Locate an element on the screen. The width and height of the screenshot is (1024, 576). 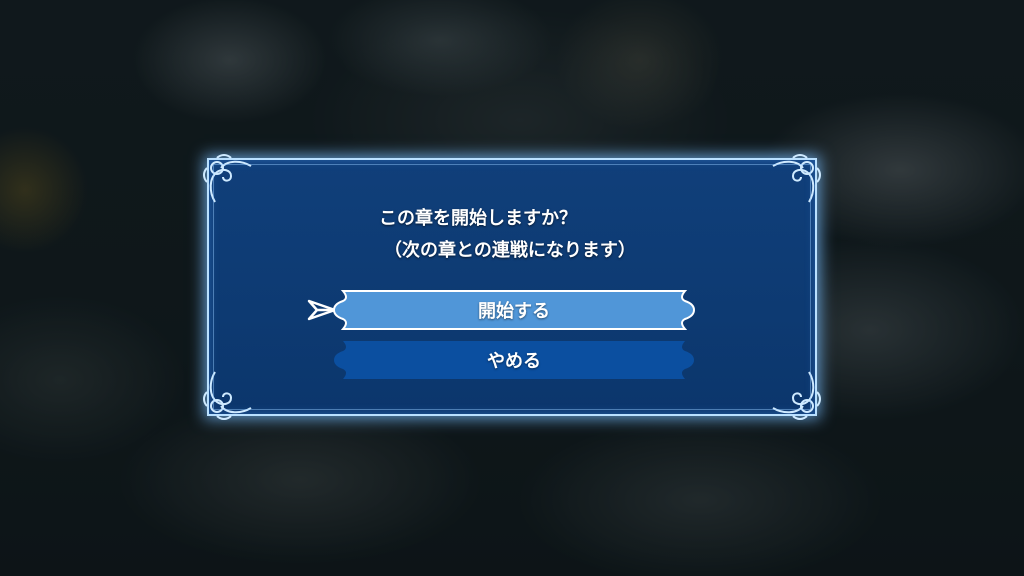
start-button: 開始する is located at coordinates (514, 310).